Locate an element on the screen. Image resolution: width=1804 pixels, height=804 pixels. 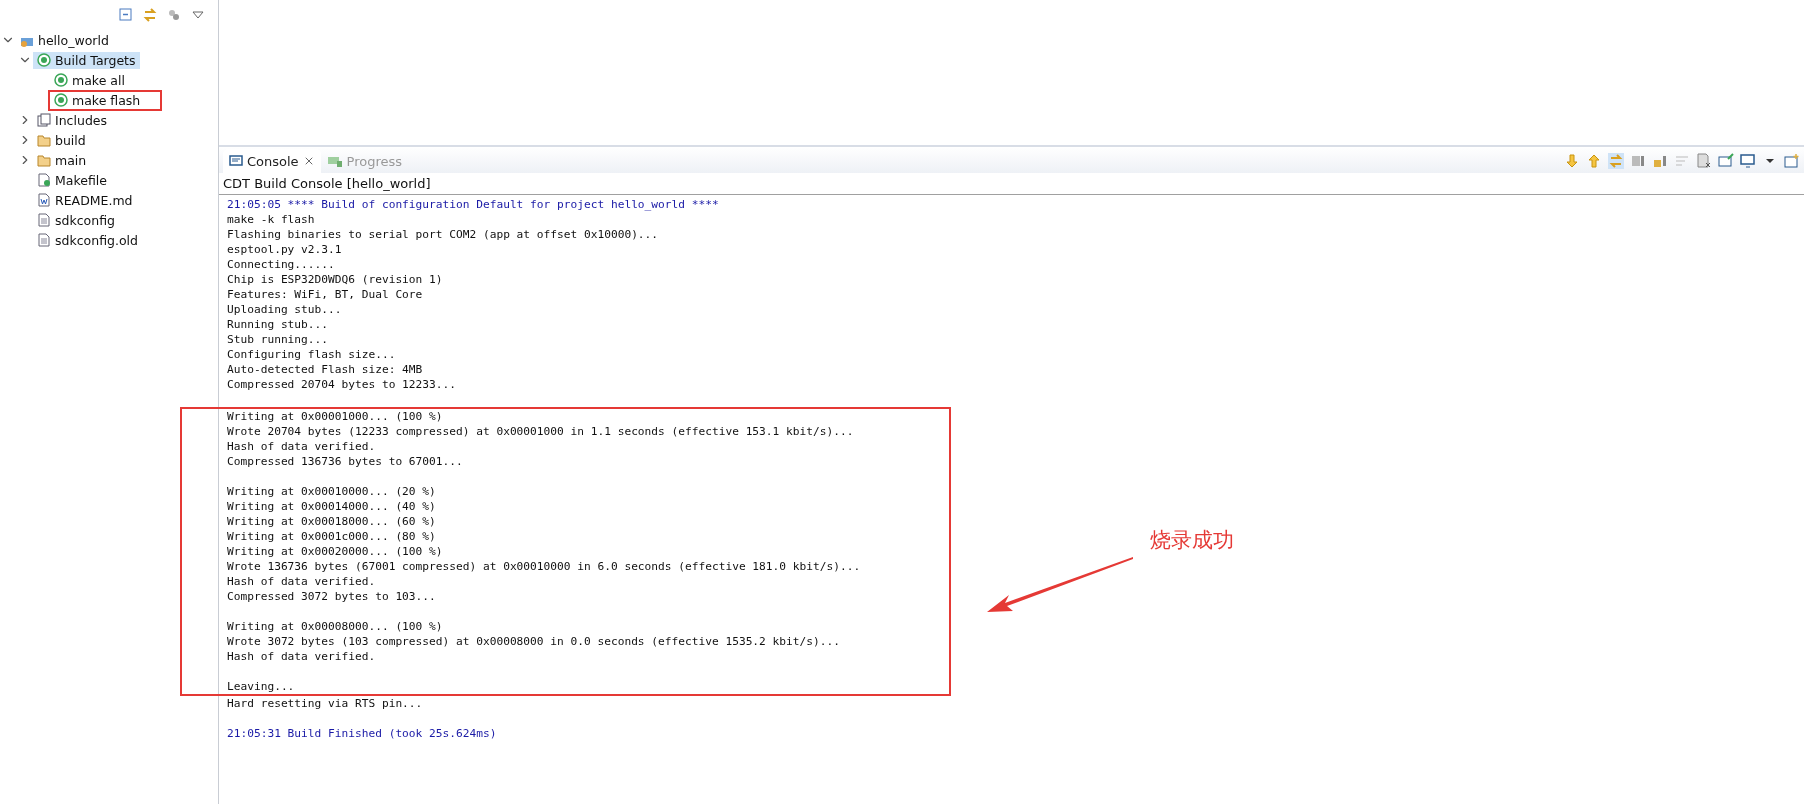
console-icon is located at coordinates (236, 161).